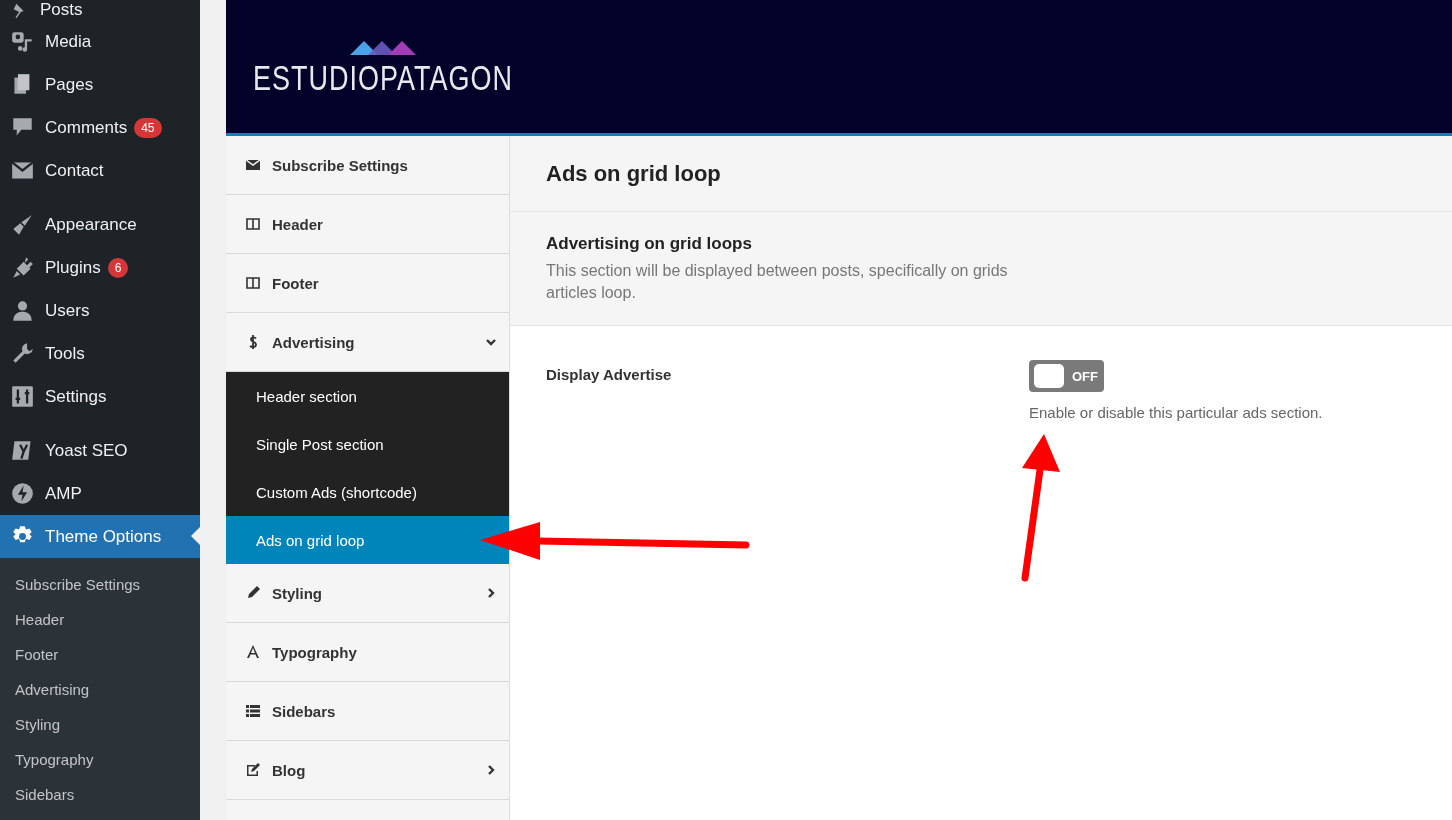 This screenshot has height=820, width=1452. I want to click on admin-menu-item: Users, so click(100, 310).